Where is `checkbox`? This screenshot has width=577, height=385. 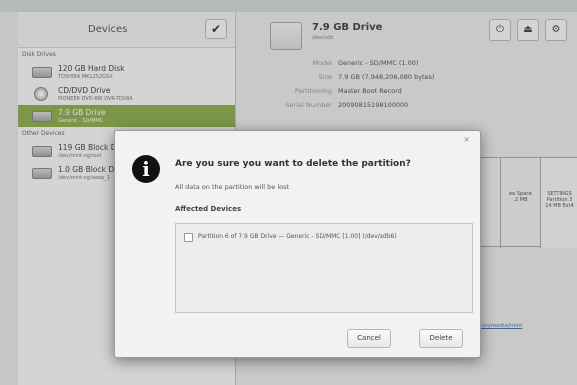
checkbox is located at coordinates (188, 237).